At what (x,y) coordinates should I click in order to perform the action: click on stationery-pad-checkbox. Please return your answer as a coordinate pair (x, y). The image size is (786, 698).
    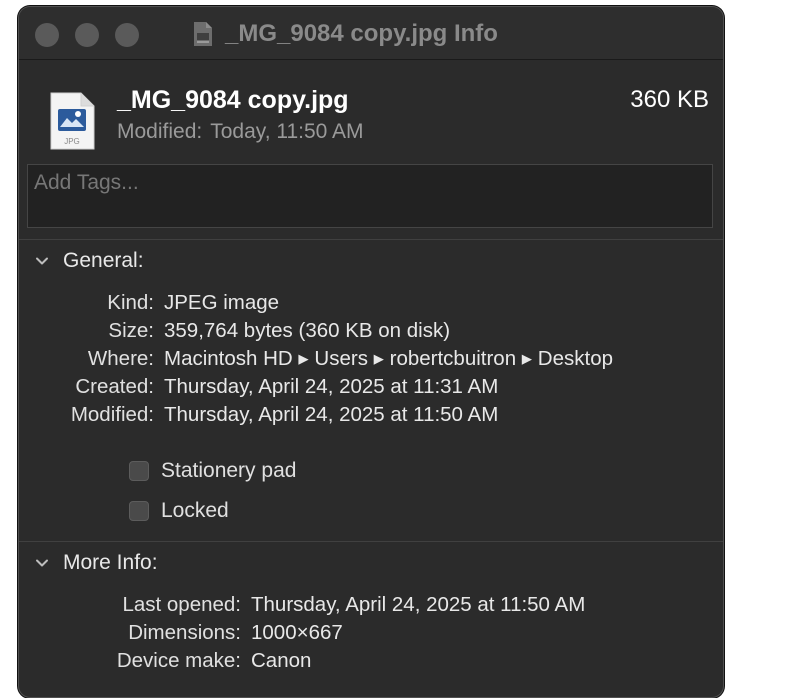
    Looking at the image, I should click on (139, 471).